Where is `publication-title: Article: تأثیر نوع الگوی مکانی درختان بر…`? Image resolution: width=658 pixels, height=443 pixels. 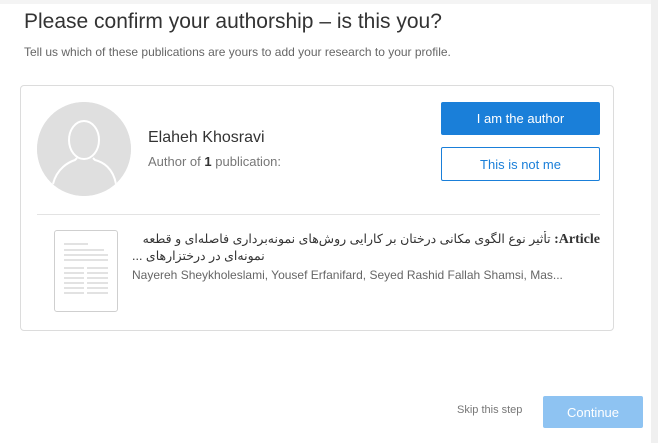 publication-title: Article: تأثیر نوع الگوی مکانی درختان بر… is located at coordinates (366, 247).